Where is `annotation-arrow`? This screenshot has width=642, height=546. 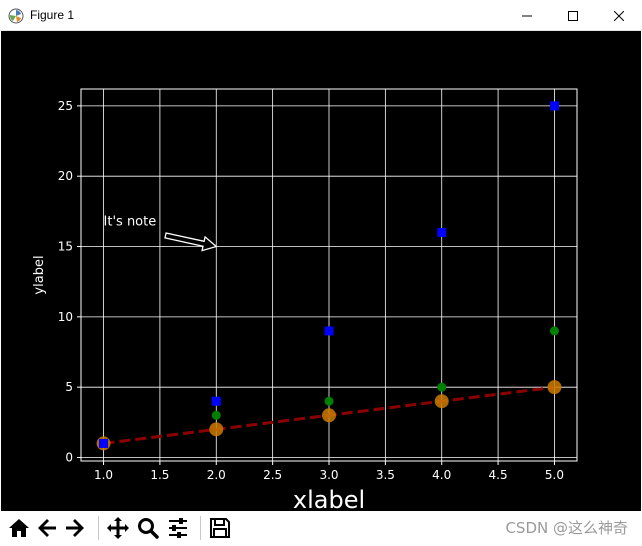
annotation-arrow is located at coordinates (191, 242).